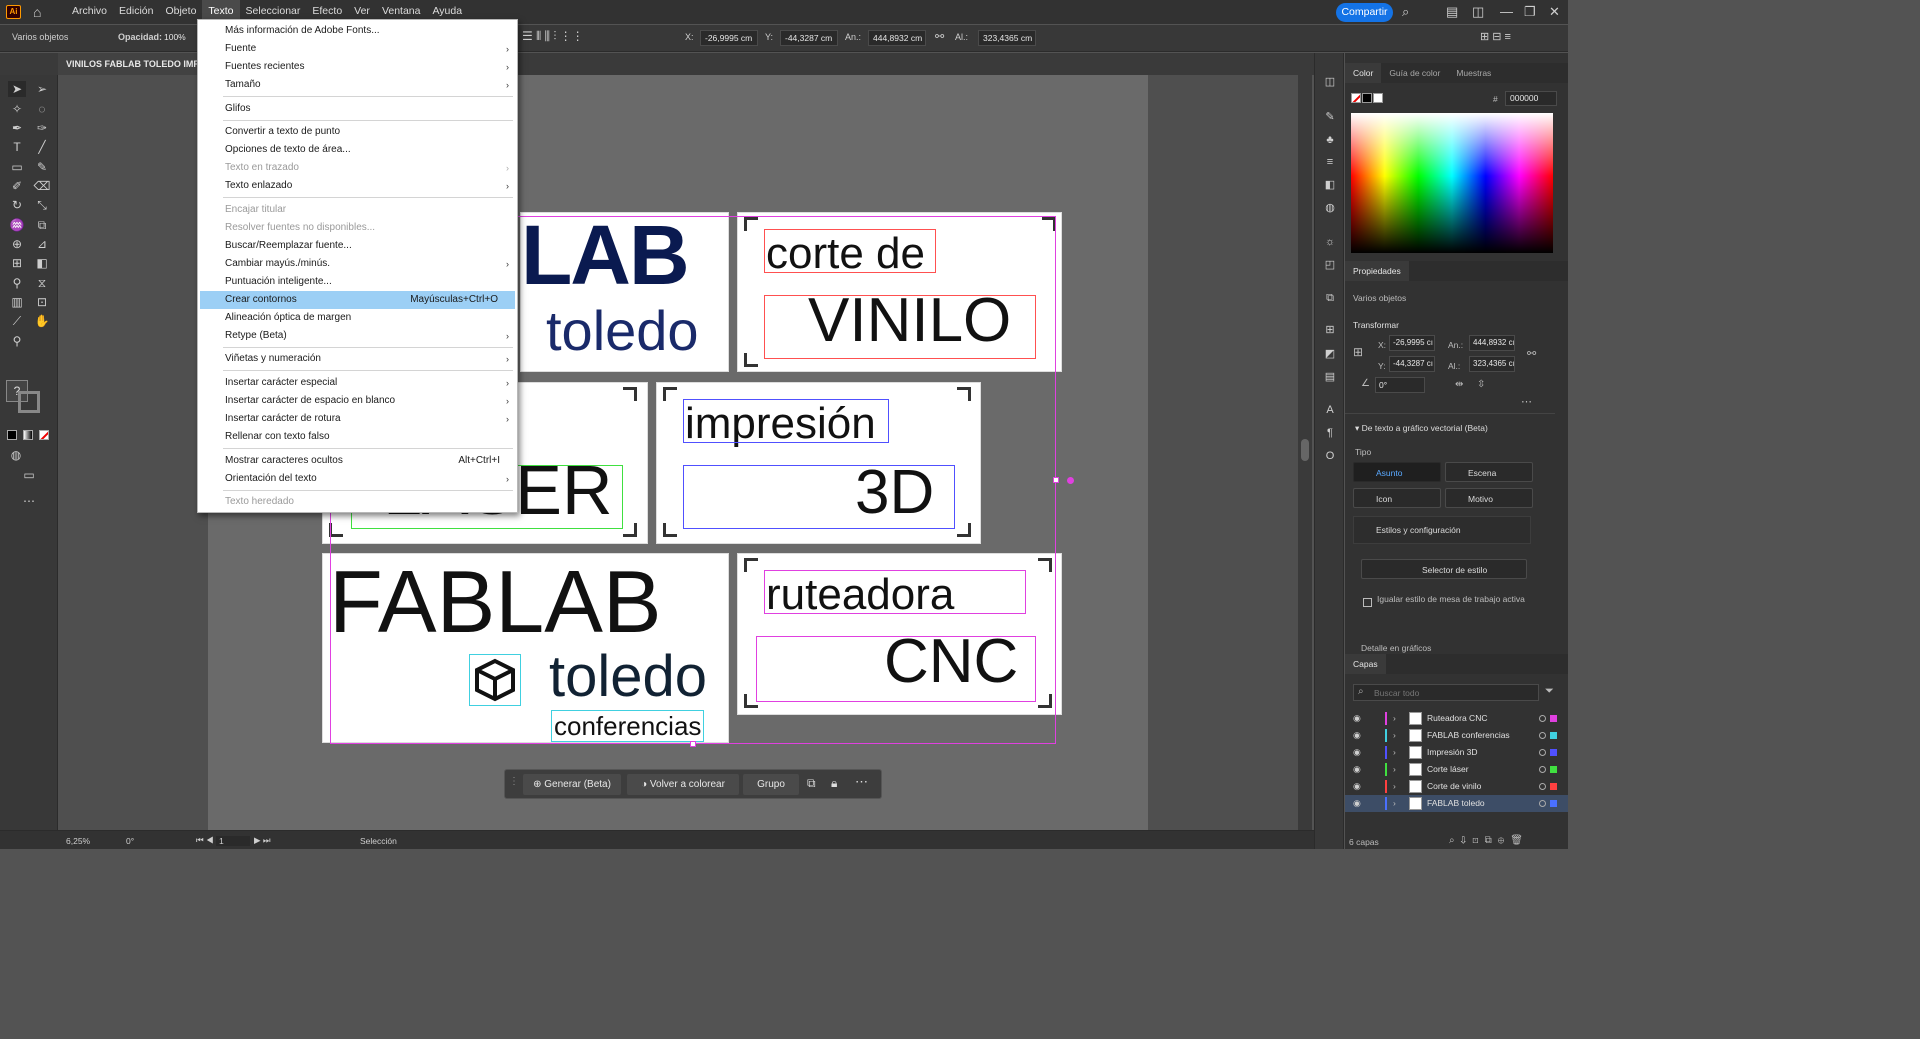 The image size is (1920, 1039). I want to click on menu-item-caracteres-ocultos: Mostrar caracteres ocultos Alt+Ctrl+I, so click(357, 461).